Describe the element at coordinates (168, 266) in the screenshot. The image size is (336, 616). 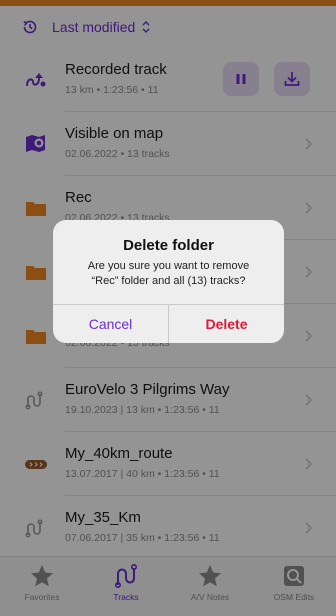
I see `dialog-message-line: Are you sure you want to remove` at that location.